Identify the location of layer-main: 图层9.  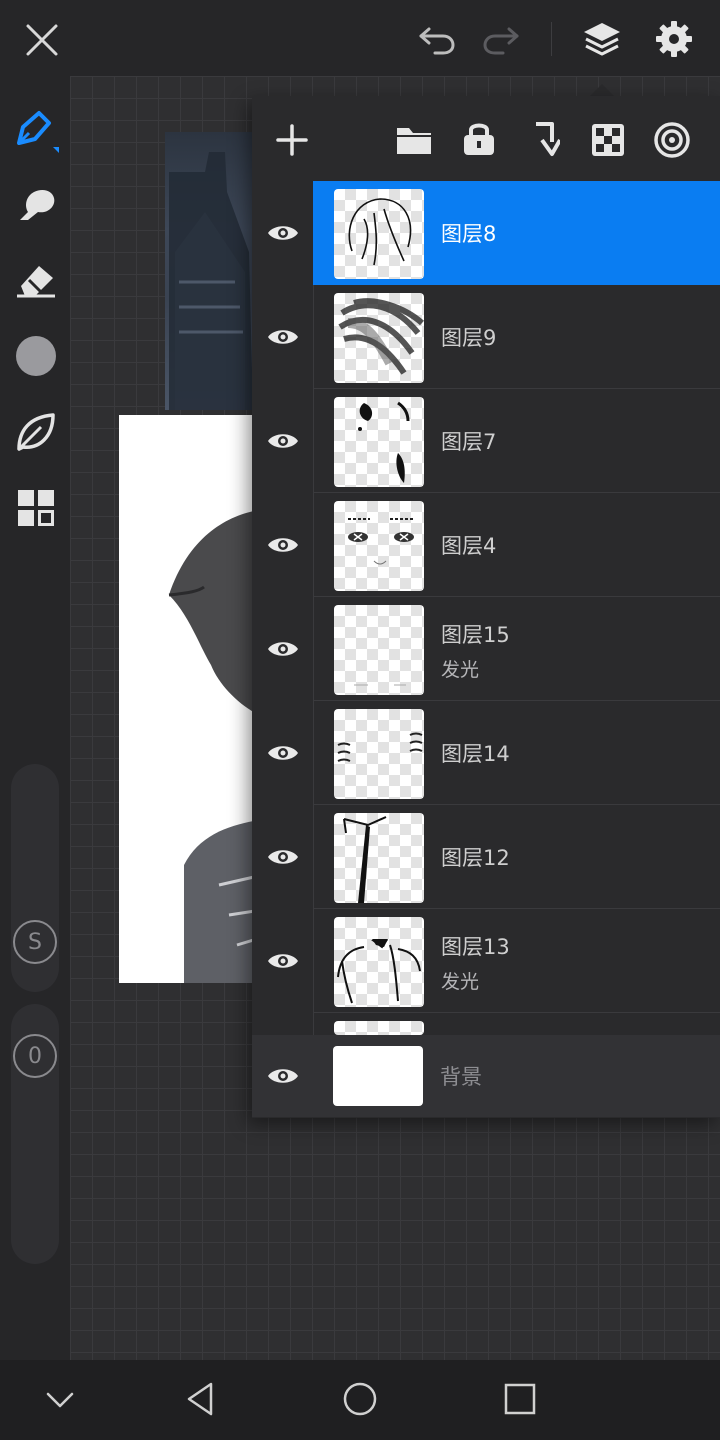
(516, 337).